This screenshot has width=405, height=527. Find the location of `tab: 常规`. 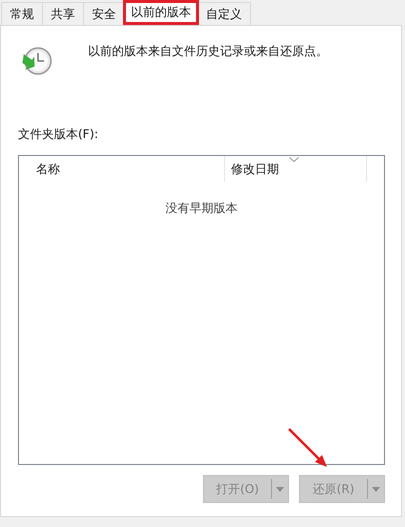

tab: 常规 is located at coordinates (22, 13).